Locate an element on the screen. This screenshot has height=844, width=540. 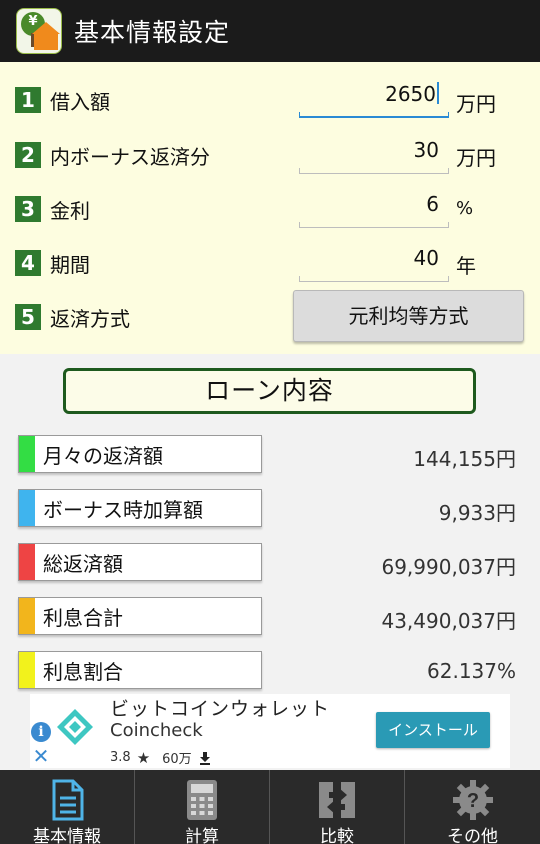
loan-content-title: ローン内容 is located at coordinates (269, 391).